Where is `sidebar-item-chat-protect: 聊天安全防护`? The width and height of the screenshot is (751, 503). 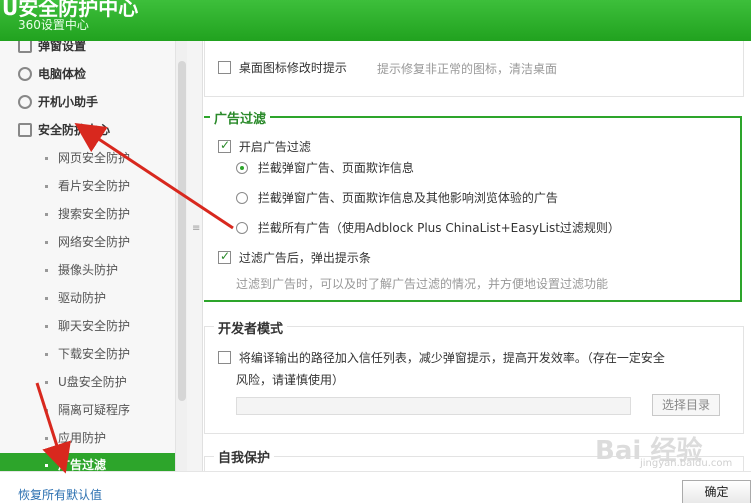
sidebar-item-chat-protect: 聊天安全防护 is located at coordinates (87, 326).